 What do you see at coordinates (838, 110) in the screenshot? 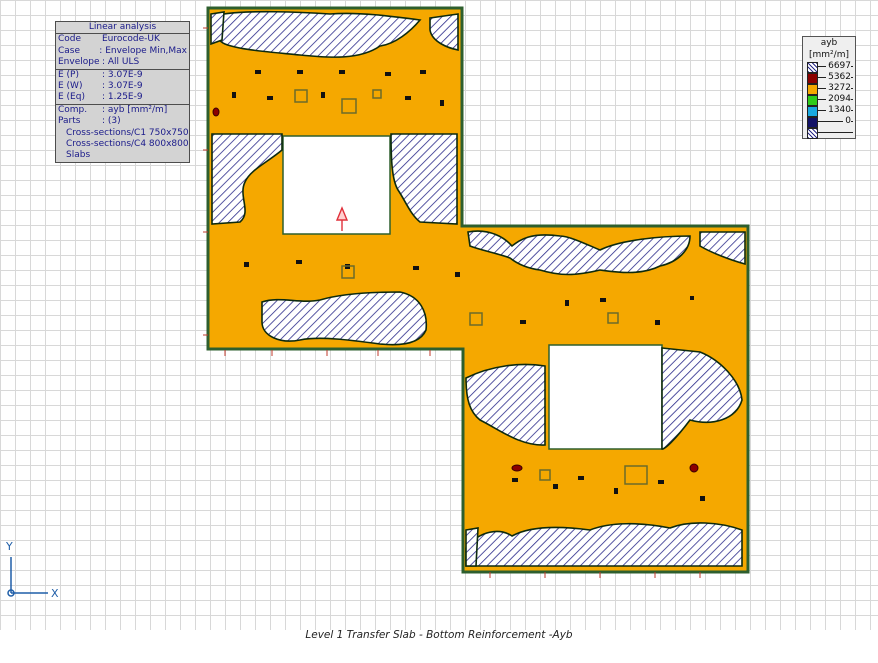
I see `legend-value: 1340` at bounding box center [838, 110].